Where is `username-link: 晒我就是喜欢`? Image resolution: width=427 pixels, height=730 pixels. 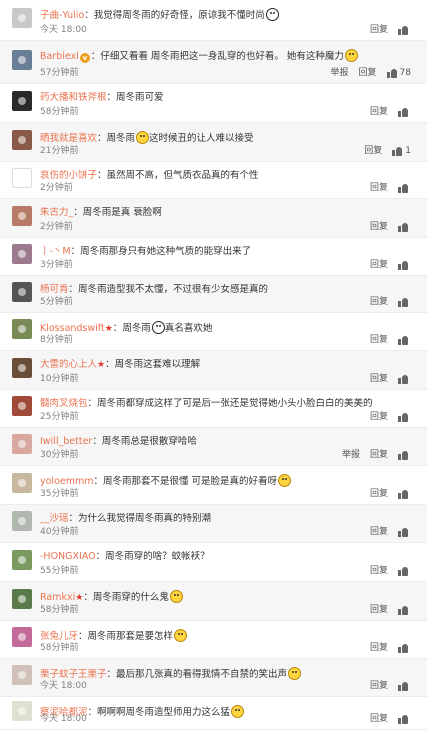 username-link: 晒我就是喜欢 is located at coordinates (68, 138).